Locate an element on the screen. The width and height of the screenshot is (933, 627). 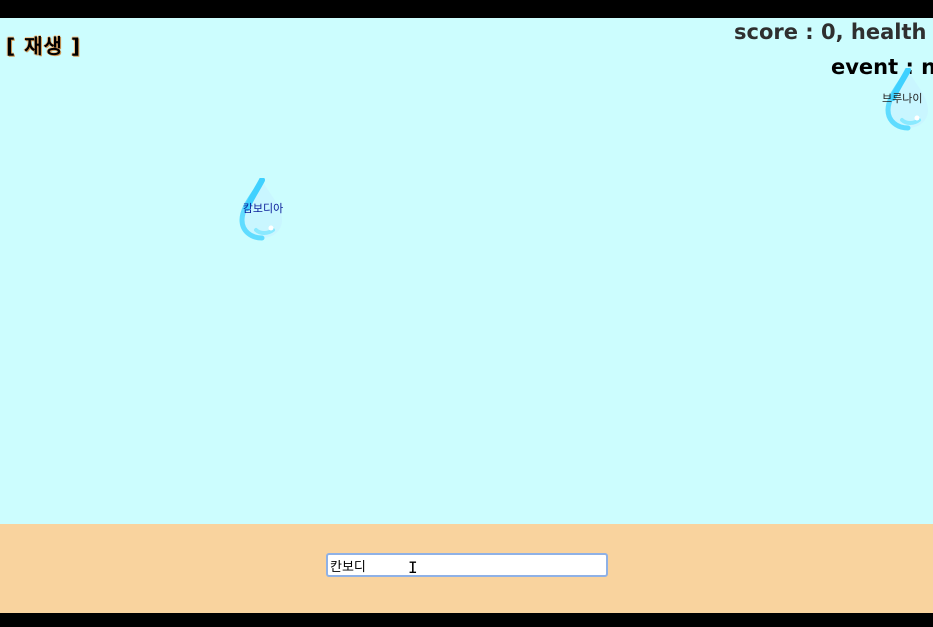
word-input is located at coordinates (467, 565).